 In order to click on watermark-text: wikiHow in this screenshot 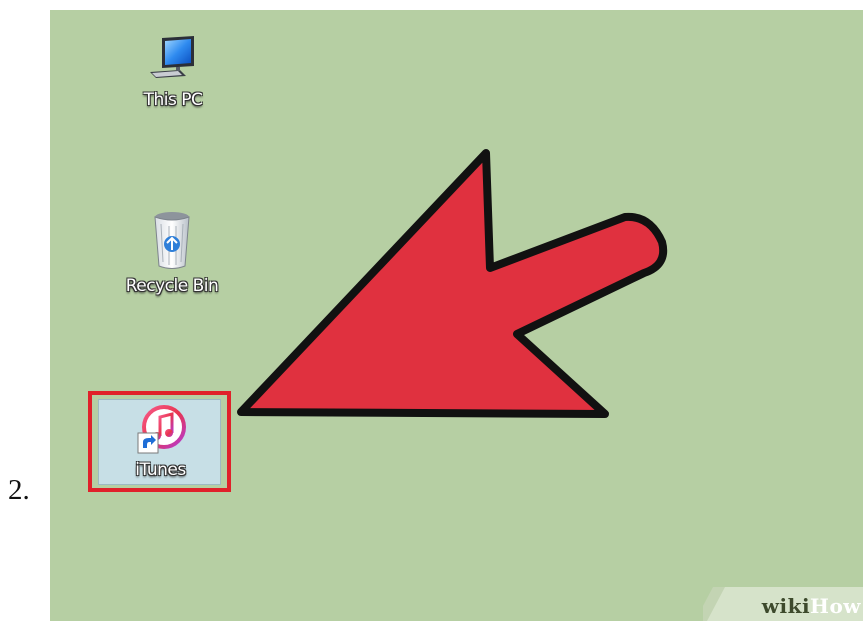, I will do `click(811, 606)`.